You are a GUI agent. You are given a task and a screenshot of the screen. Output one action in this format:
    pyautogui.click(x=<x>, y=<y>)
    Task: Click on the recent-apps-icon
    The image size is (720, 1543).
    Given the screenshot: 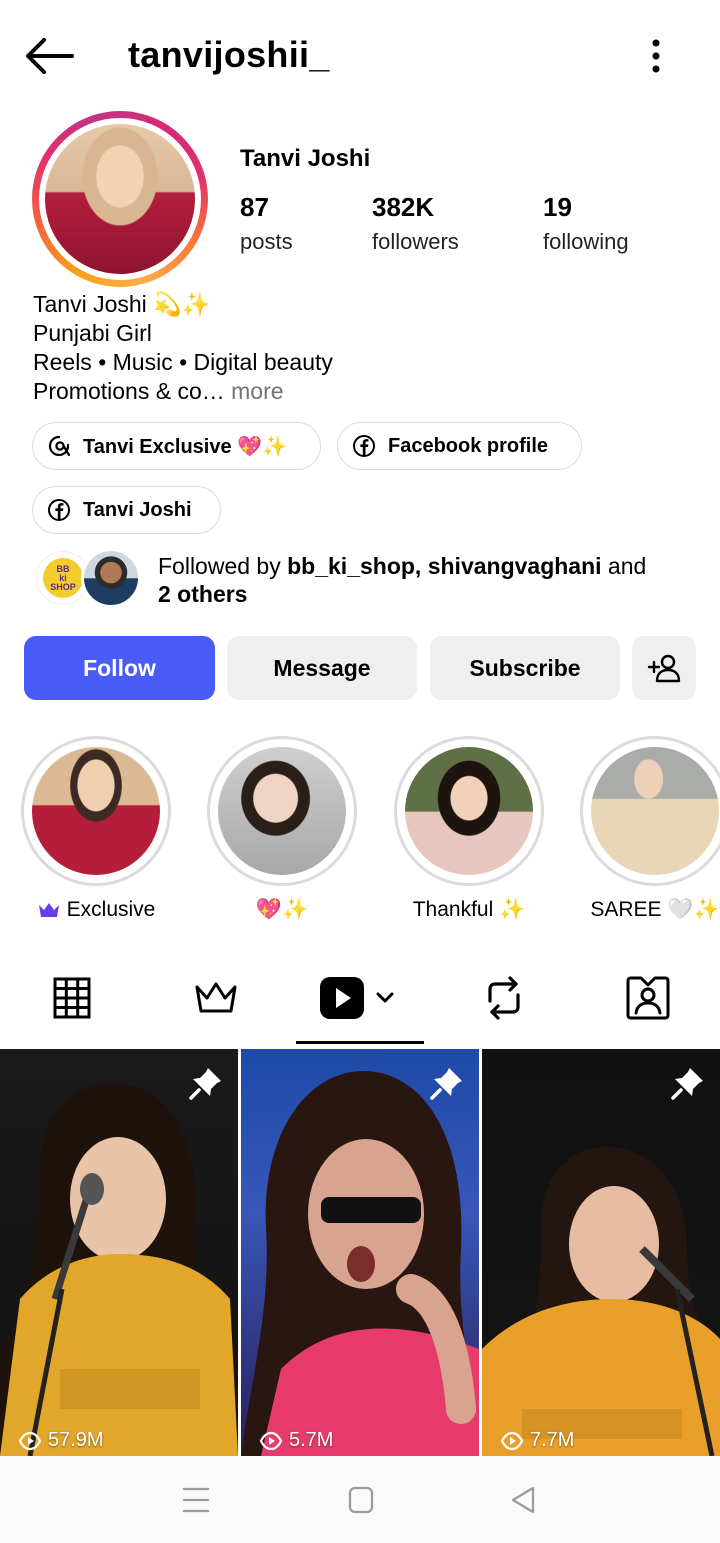 What is the action you would take?
    pyautogui.click(x=196, y=1500)
    